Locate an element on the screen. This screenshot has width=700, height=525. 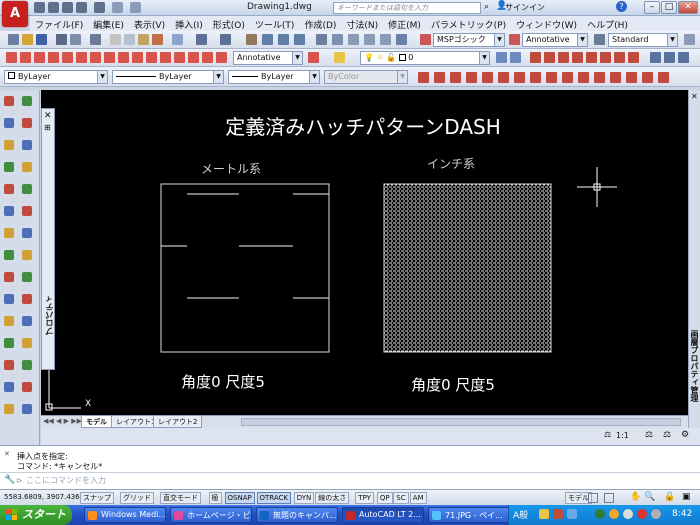
ellipse-icon is located at coordinates (27, 409).